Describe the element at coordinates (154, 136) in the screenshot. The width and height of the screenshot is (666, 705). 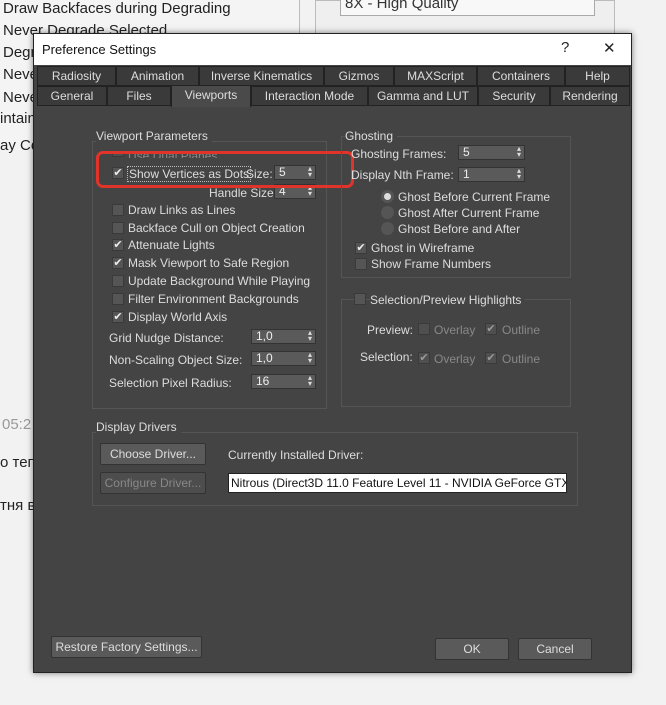
I see `viewport-parameters-title: Viewport Parameters` at that location.